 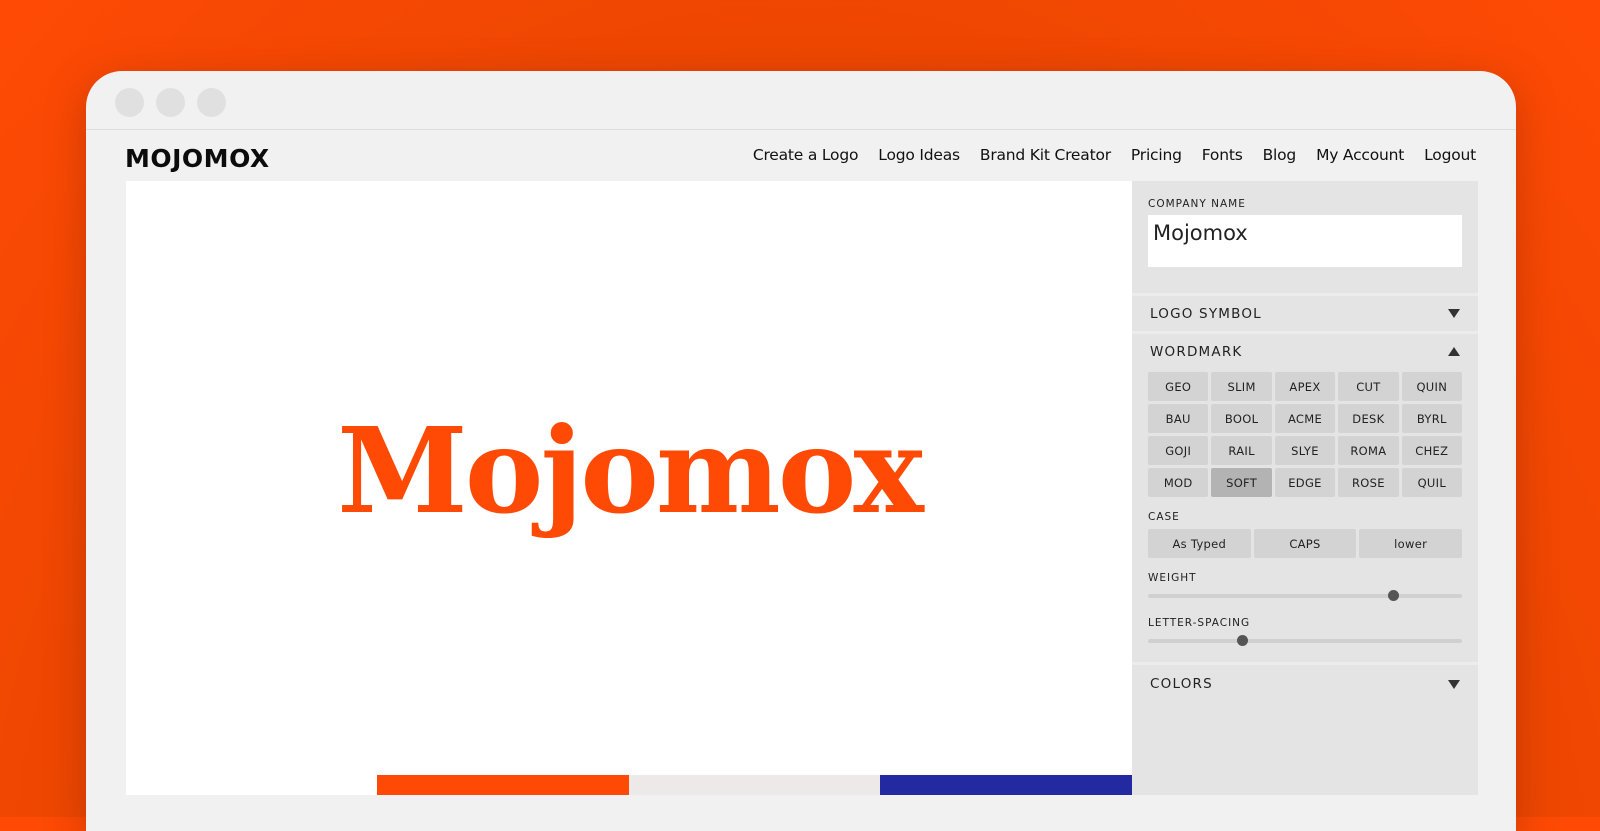 What do you see at coordinates (1206, 313) in the screenshot?
I see `logo-symbol-label: LOGO SYMBOL` at bounding box center [1206, 313].